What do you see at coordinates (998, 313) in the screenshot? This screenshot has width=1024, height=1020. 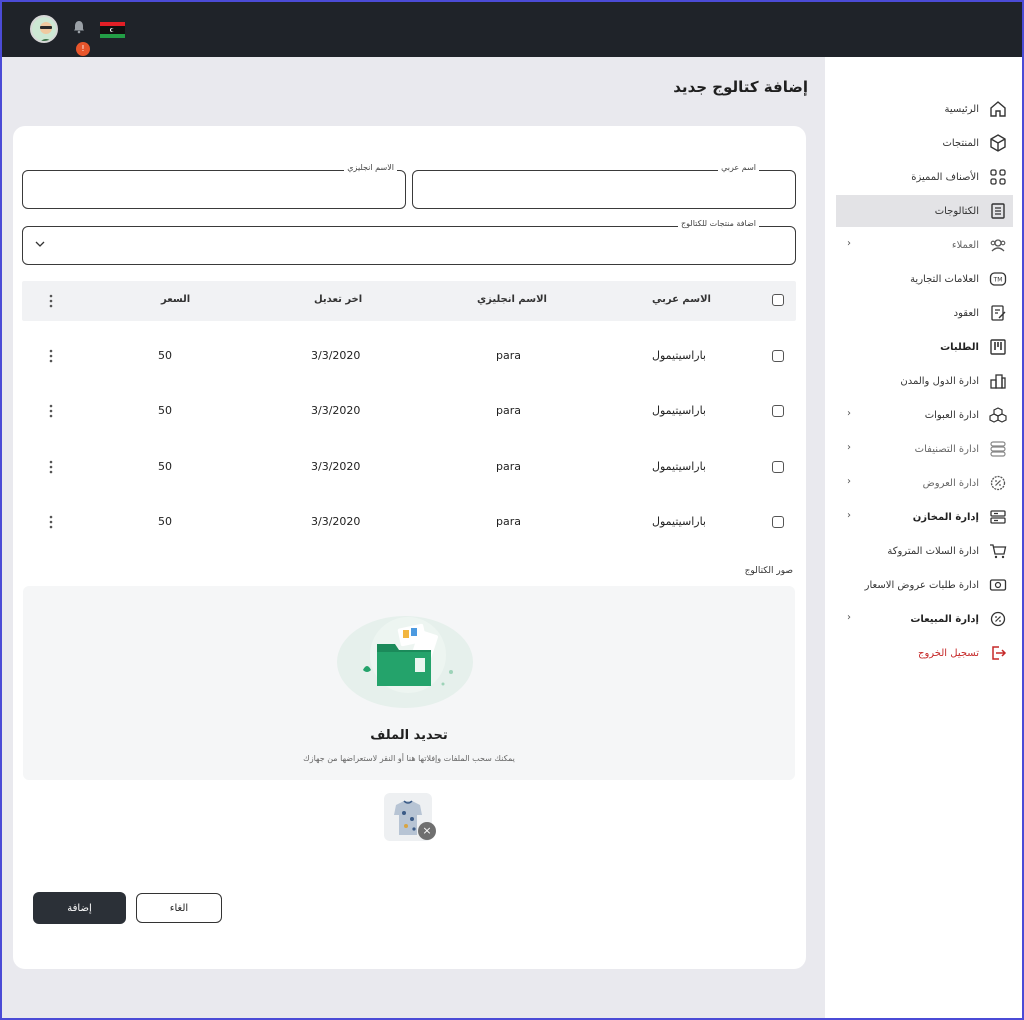 I see `contract-icon` at bounding box center [998, 313].